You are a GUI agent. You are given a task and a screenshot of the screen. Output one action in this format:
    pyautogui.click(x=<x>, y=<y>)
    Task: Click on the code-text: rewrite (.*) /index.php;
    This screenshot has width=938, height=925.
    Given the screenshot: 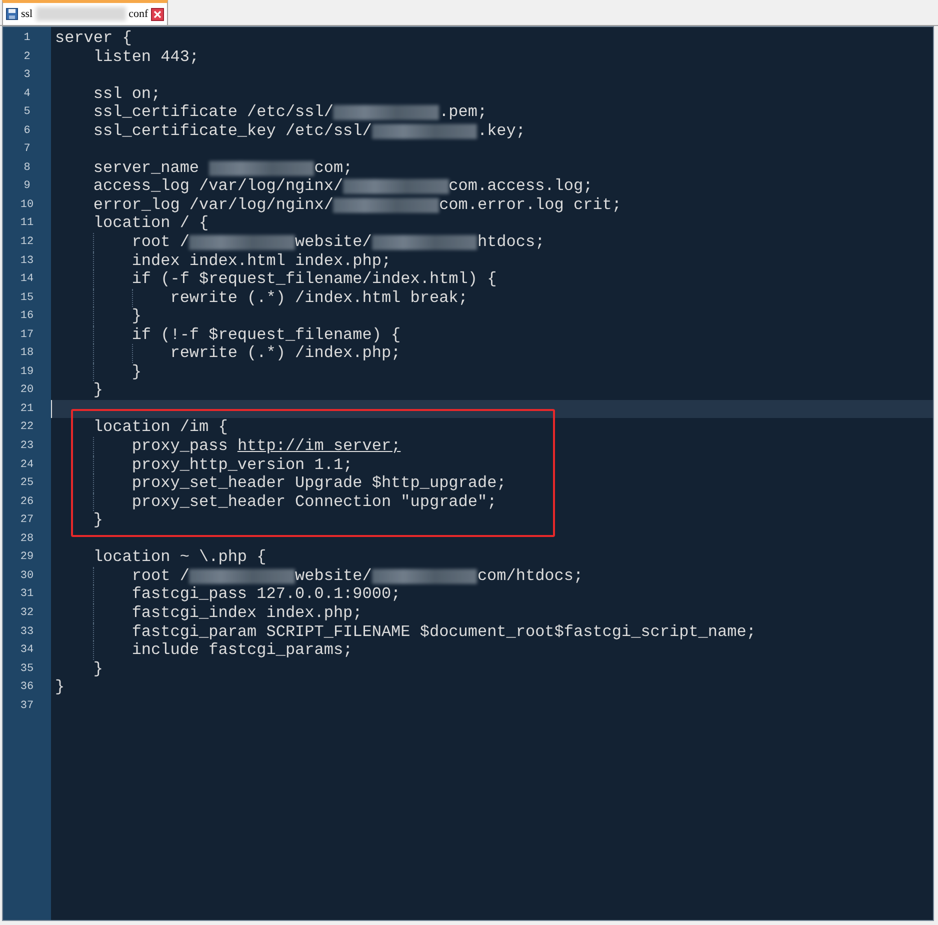 What is the action you would take?
    pyautogui.click(x=285, y=353)
    